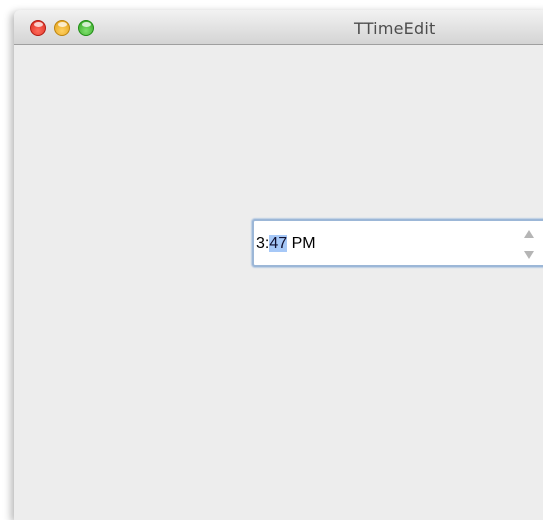 This screenshot has height=520, width=543. What do you see at coordinates (395, 28) in the screenshot?
I see `window-title: TTimeEdit` at bounding box center [395, 28].